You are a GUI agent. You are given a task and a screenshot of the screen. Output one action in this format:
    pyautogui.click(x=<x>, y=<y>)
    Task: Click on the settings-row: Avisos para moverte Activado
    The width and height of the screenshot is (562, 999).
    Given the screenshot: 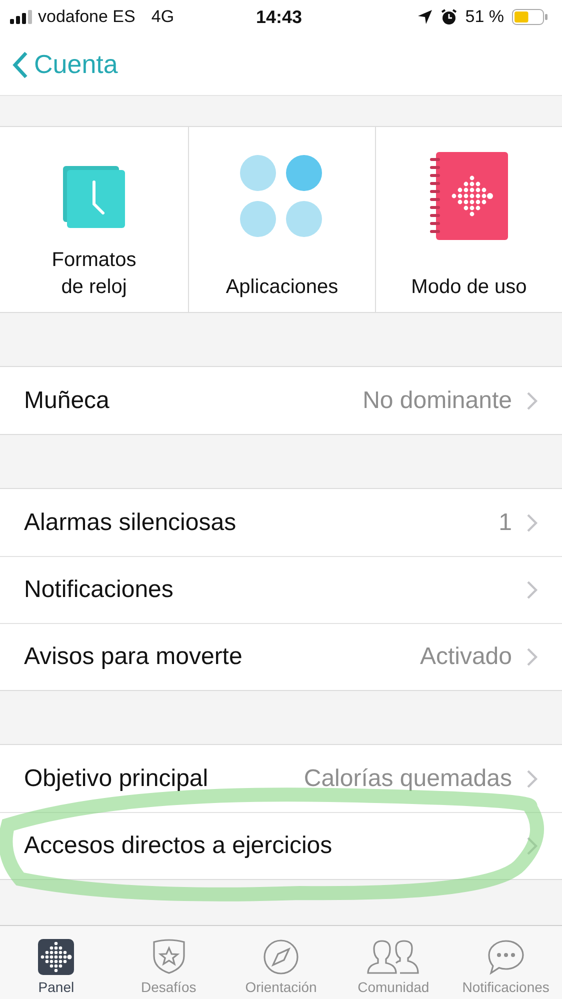 What is the action you would take?
    pyautogui.click(x=281, y=656)
    